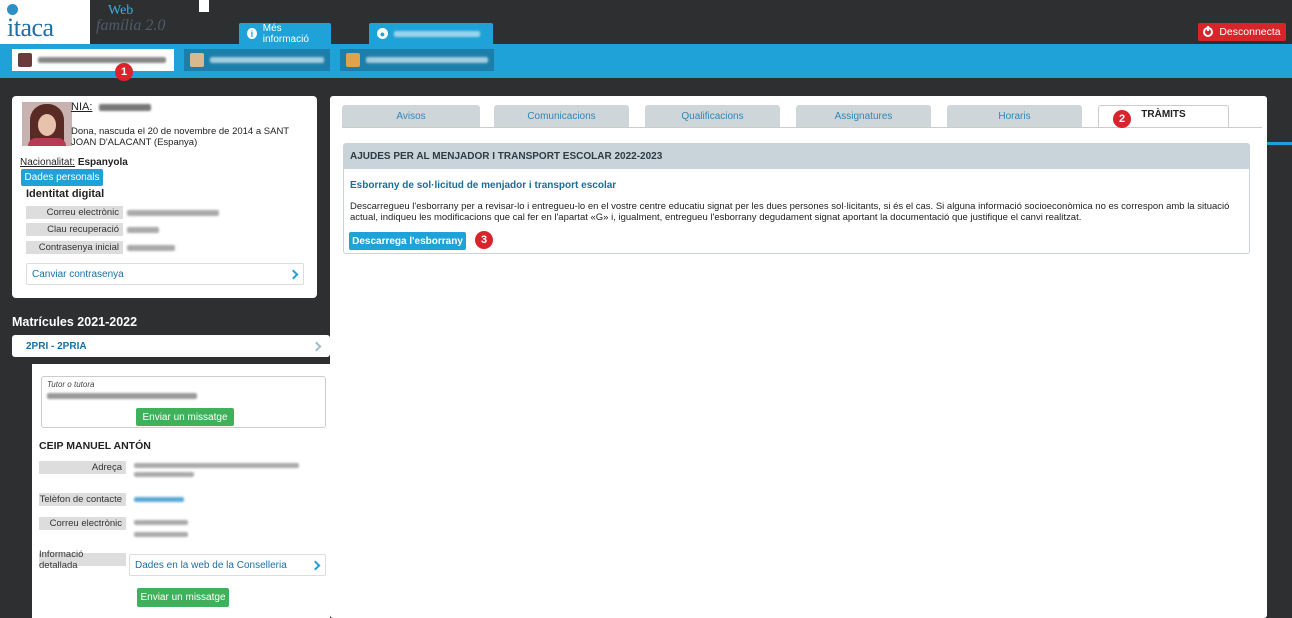  Describe the element at coordinates (82, 523) in the screenshot. I see `school-email-label: Correu electrònic` at that location.